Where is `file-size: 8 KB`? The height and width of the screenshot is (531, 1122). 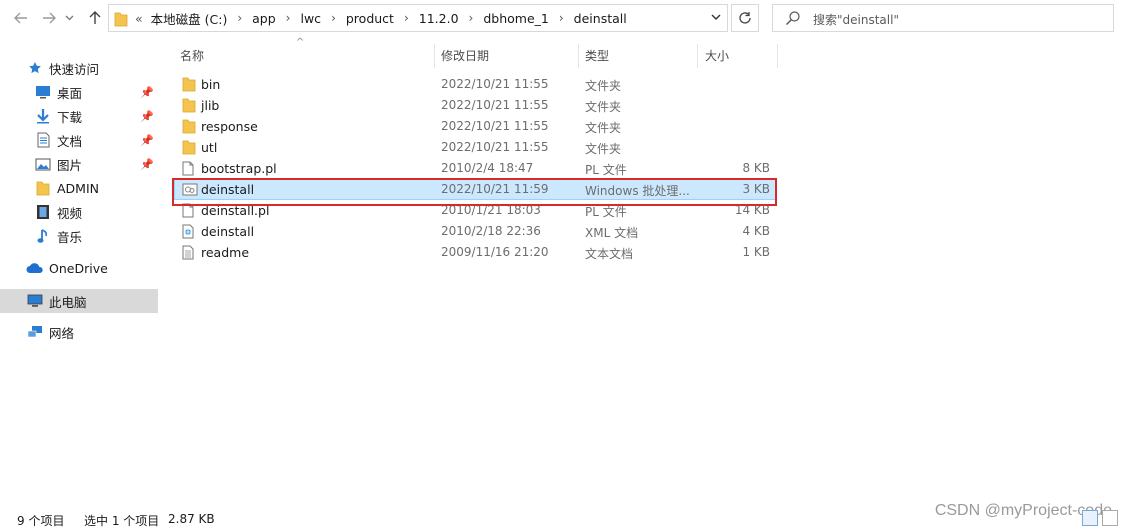 file-size: 8 KB is located at coordinates (756, 168).